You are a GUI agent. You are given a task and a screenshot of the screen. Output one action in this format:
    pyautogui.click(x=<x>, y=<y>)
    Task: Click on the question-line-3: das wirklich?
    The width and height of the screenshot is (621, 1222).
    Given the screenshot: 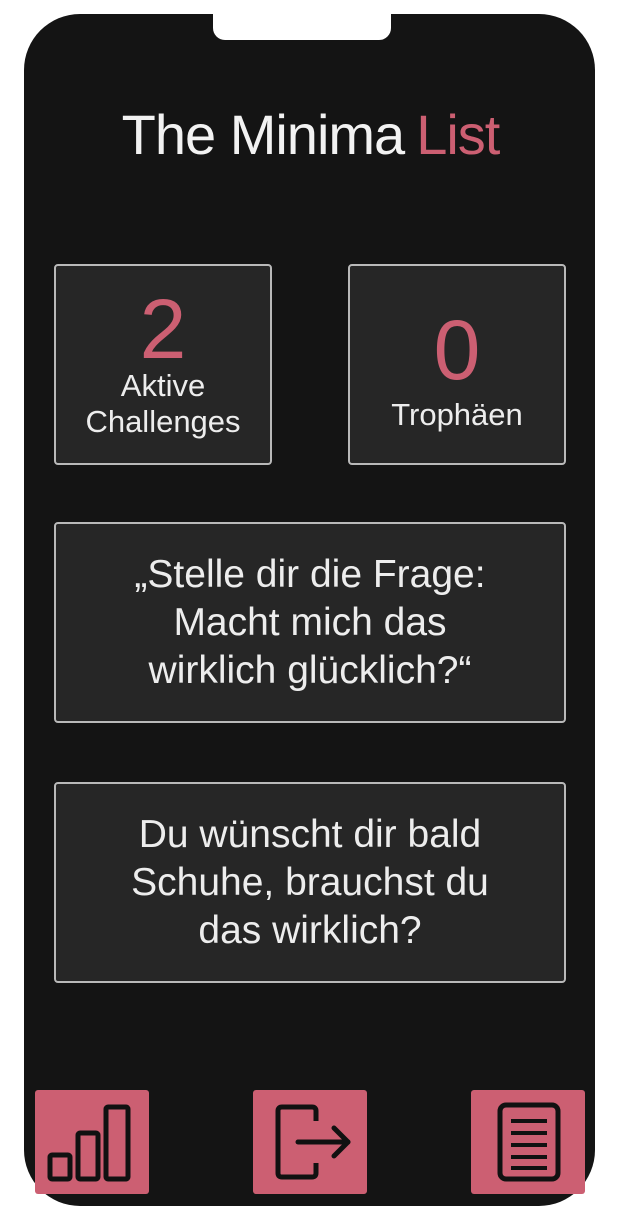 What is the action you would take?
    pyautogui.click(x=310, y=930)
    